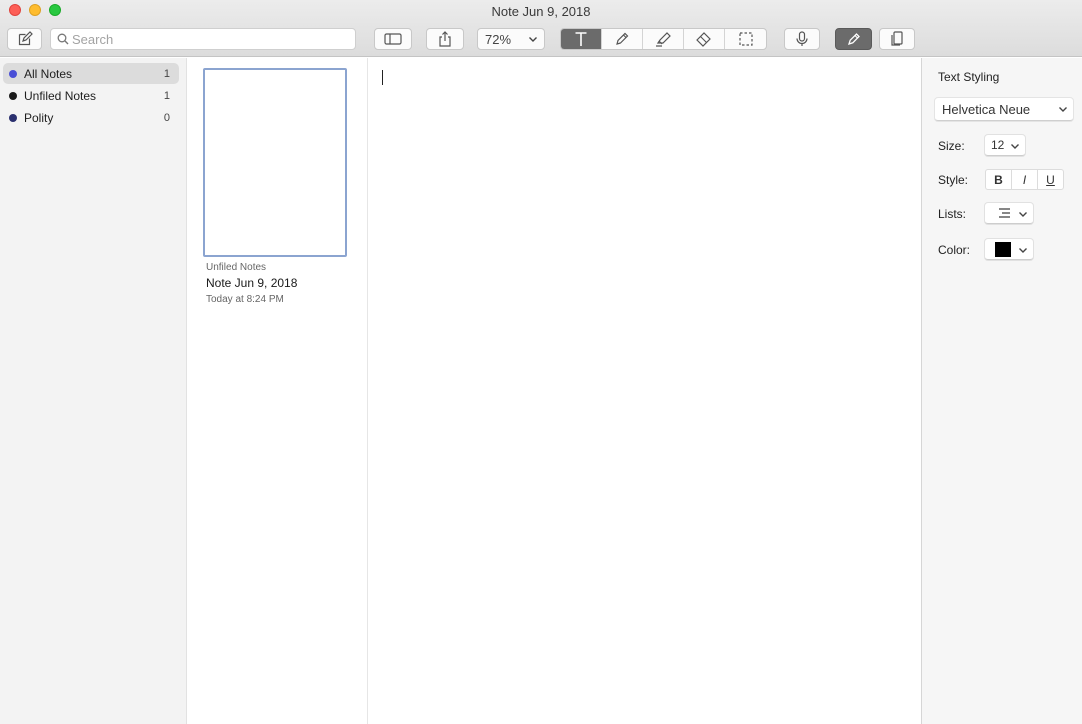 The height and width of the screenshot is (724, 1082). I want to click on list-icon, so click(1004, 213).